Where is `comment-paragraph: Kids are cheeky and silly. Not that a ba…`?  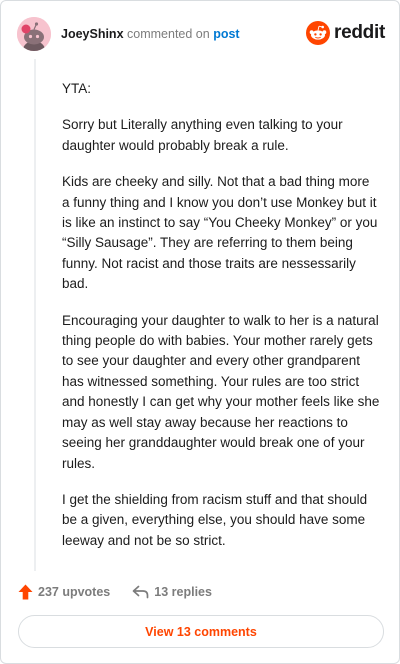 comment-paragraph: Kids are cheeky and silly. Not that a ba… is located at coordinates (220, 233).